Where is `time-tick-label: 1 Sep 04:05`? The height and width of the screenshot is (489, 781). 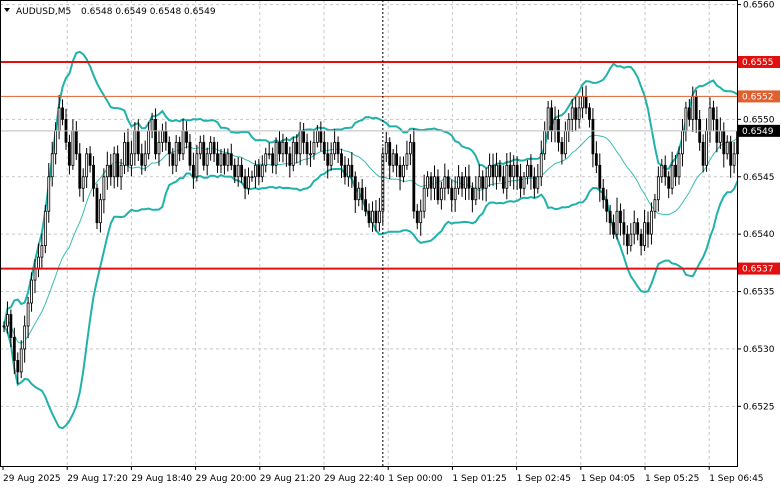 time-tick-label: 1 Sep 04:05 is located at coordinates (608, 479).